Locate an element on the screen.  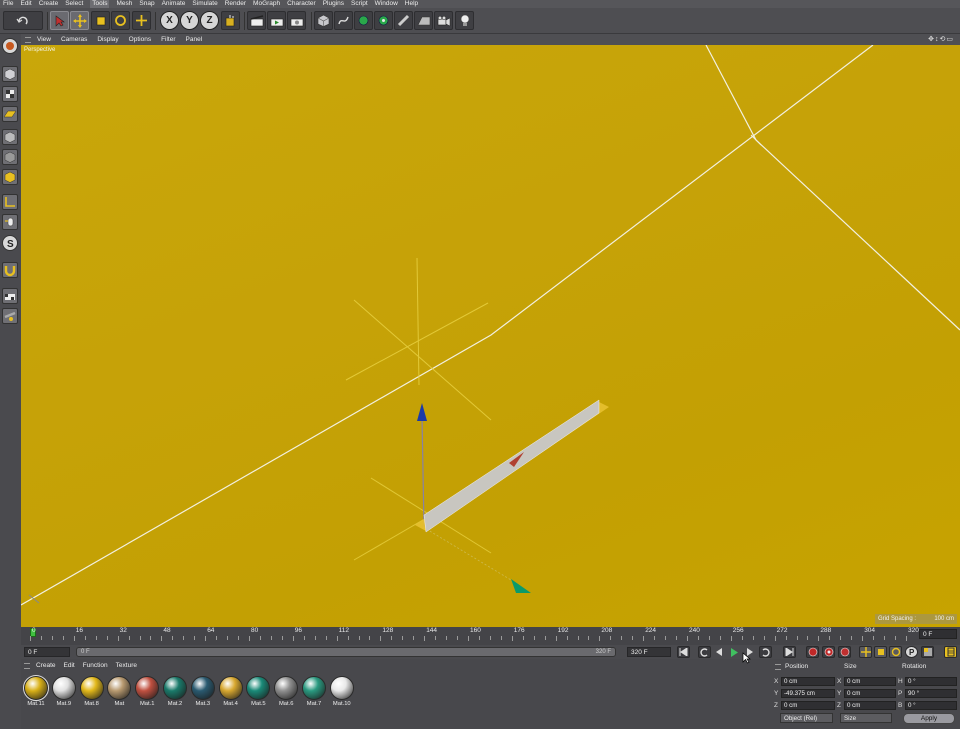
go-to-start-button is located at coordinates (683, 652).